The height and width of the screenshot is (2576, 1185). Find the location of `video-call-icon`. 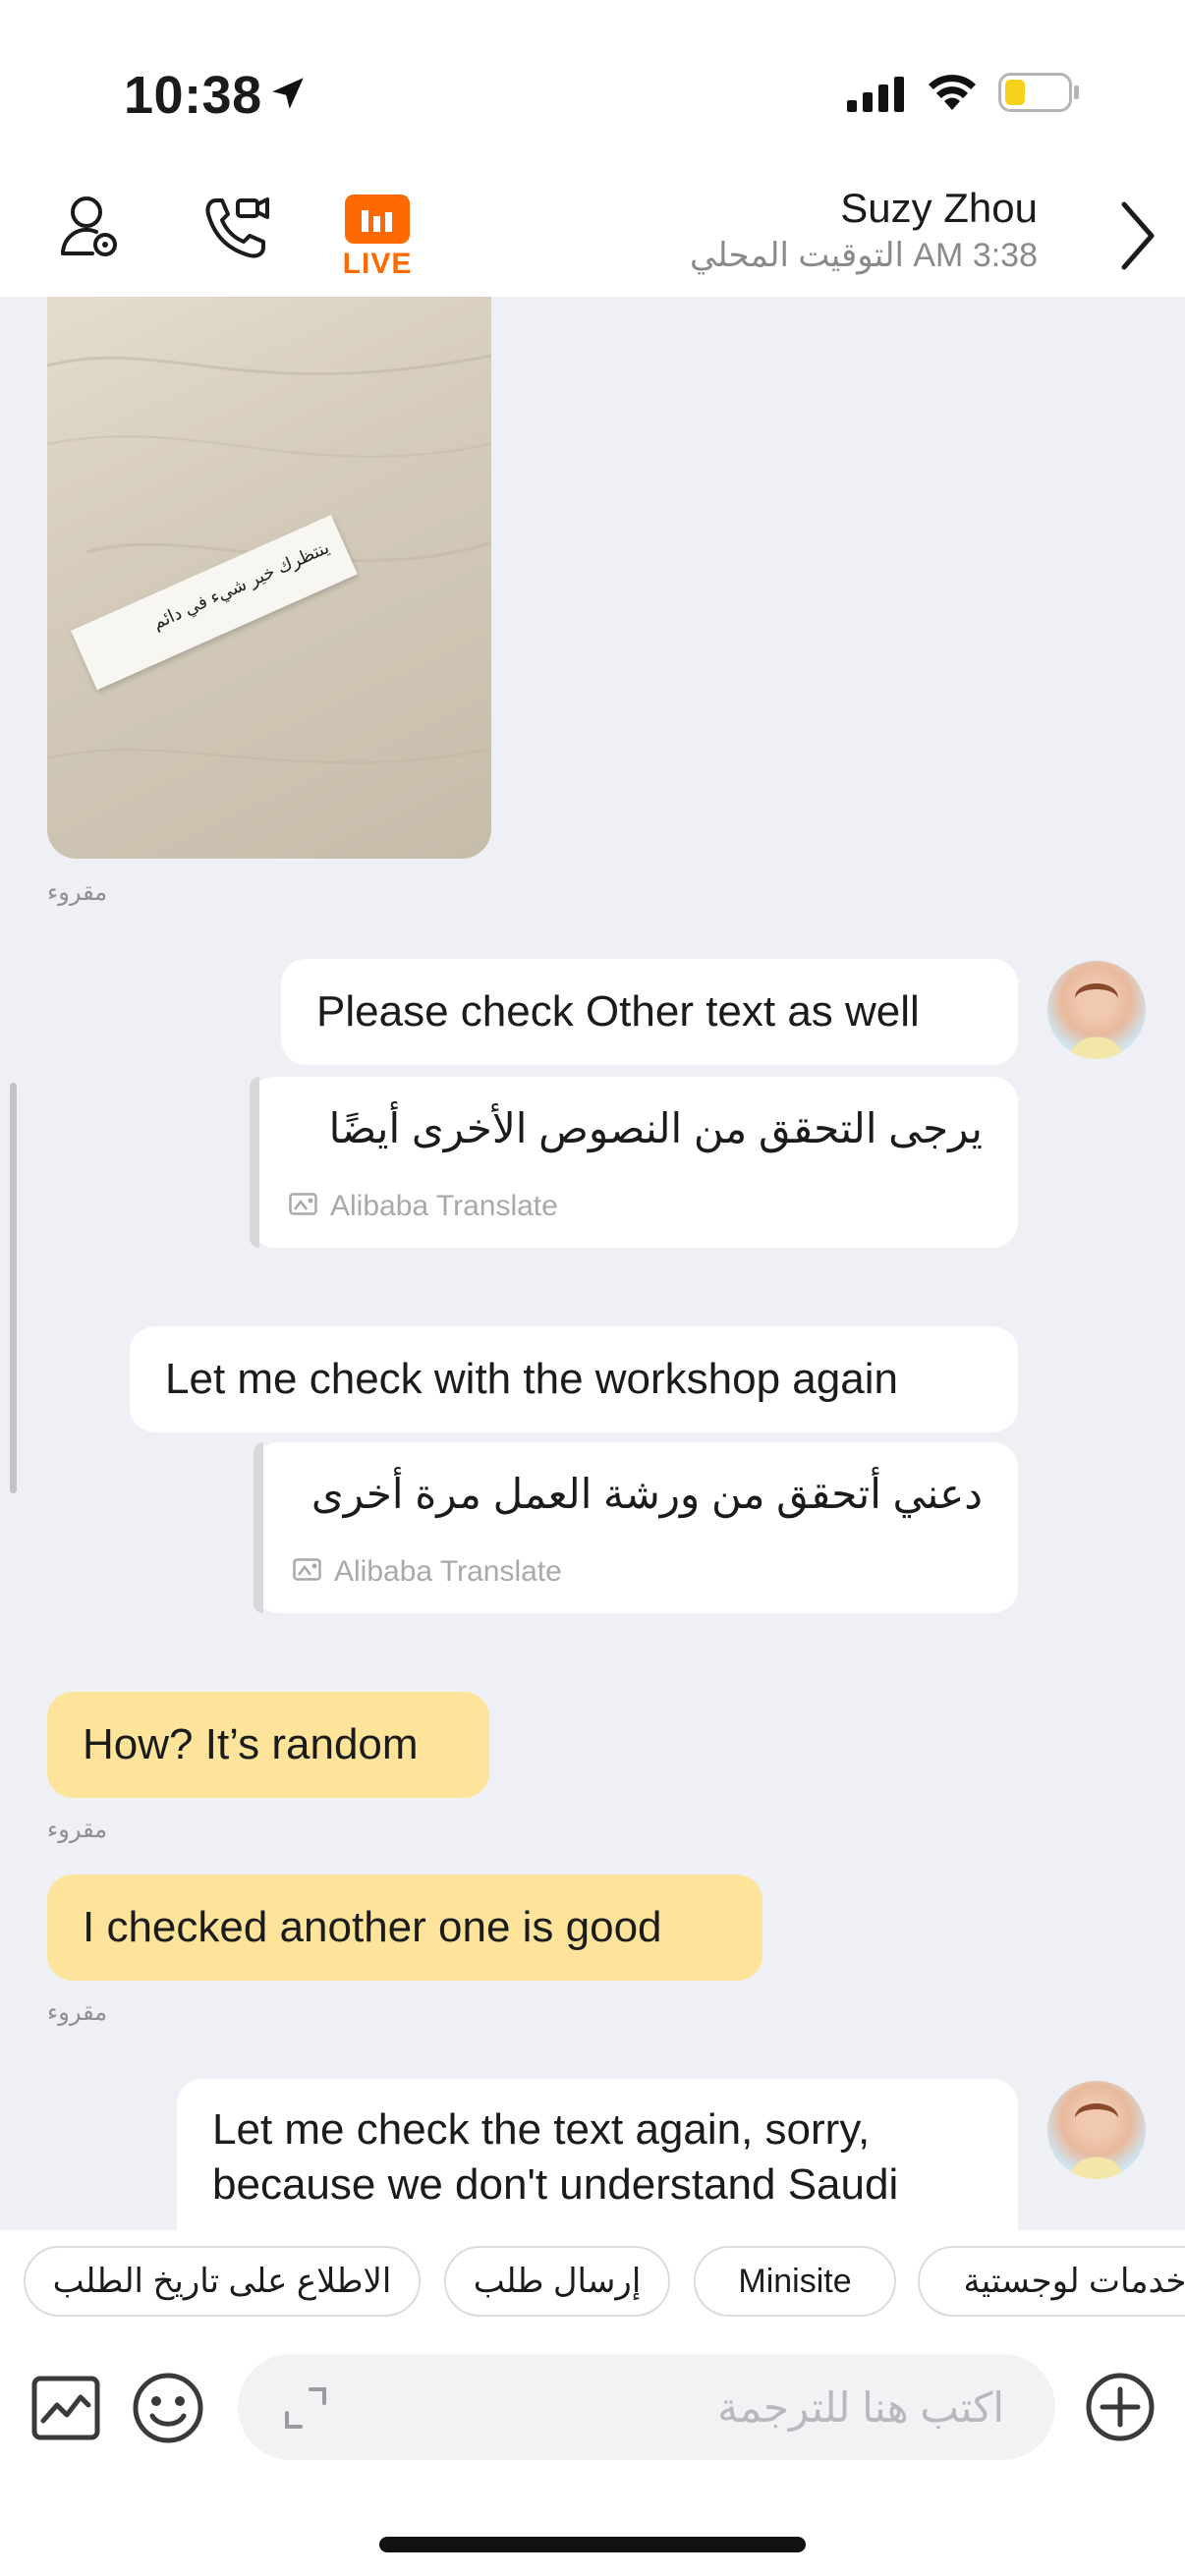

video-call-icon is located at coordinates (237, 227).